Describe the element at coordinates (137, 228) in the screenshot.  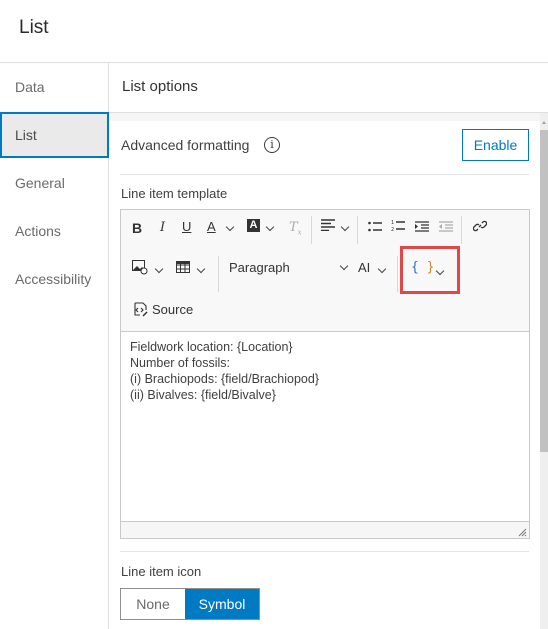
I see `bold-icon: B` at that location.